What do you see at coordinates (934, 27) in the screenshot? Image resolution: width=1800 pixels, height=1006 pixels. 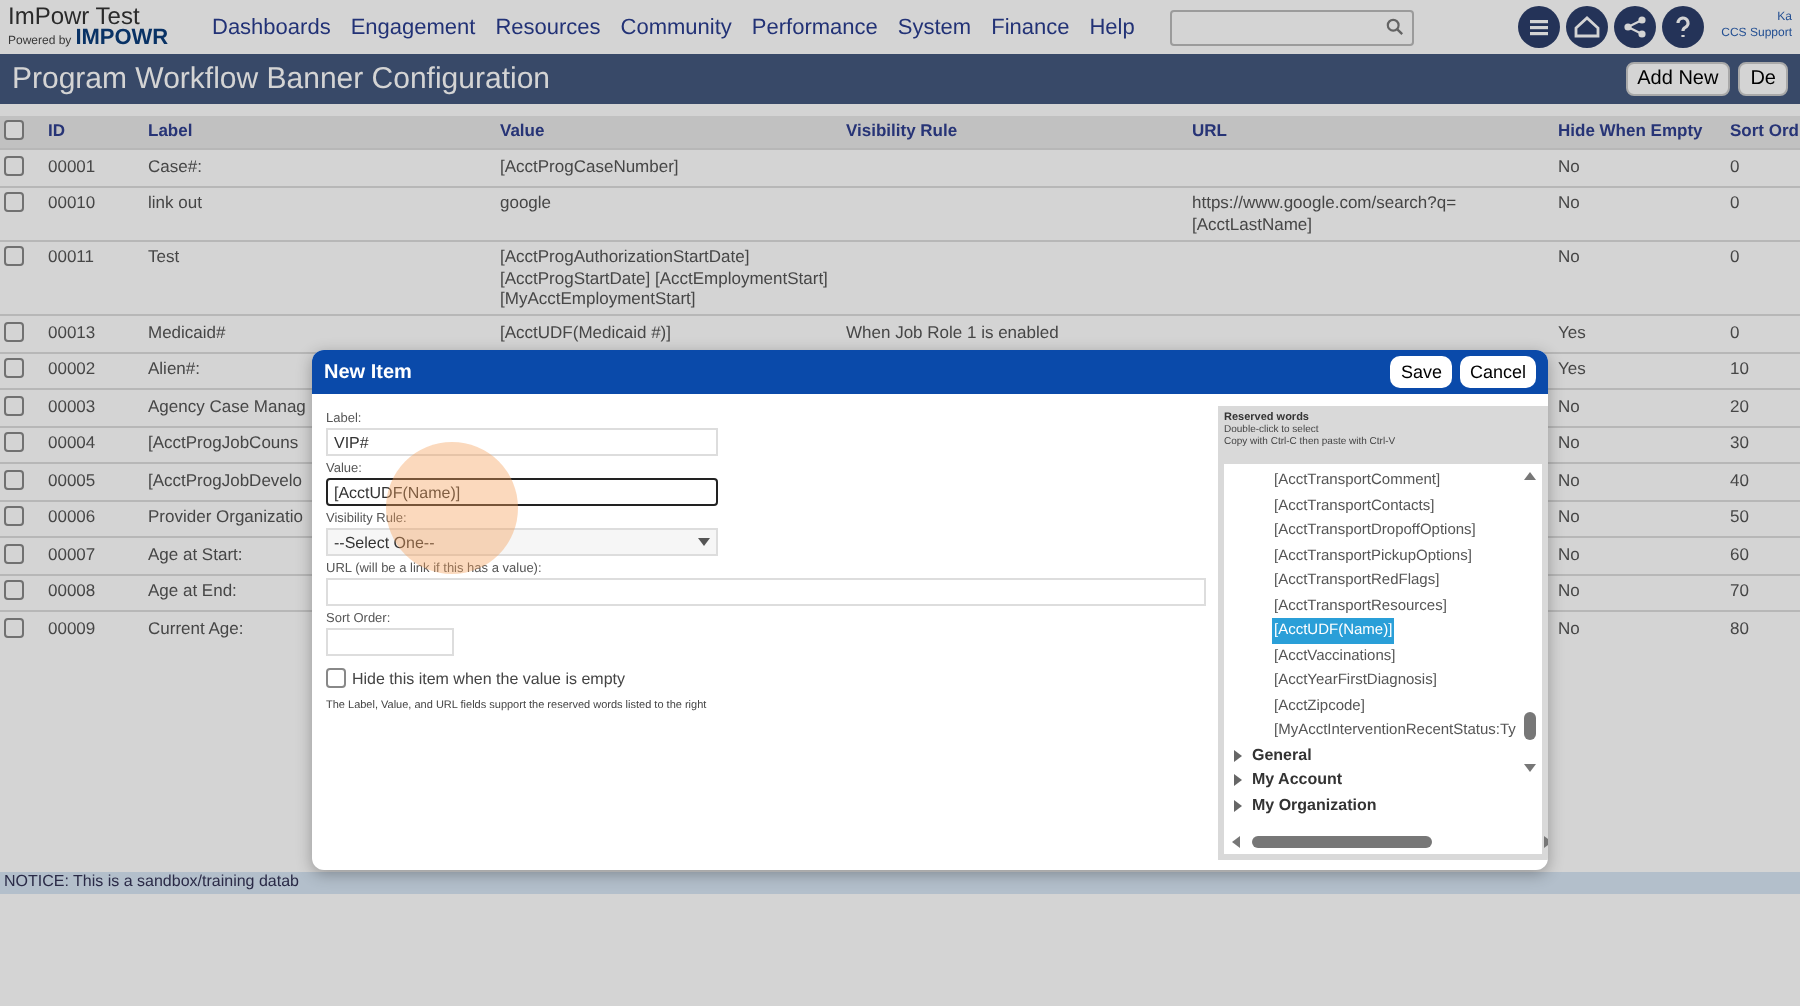 I see `nav-link: System` at bounding box center [934, 27].